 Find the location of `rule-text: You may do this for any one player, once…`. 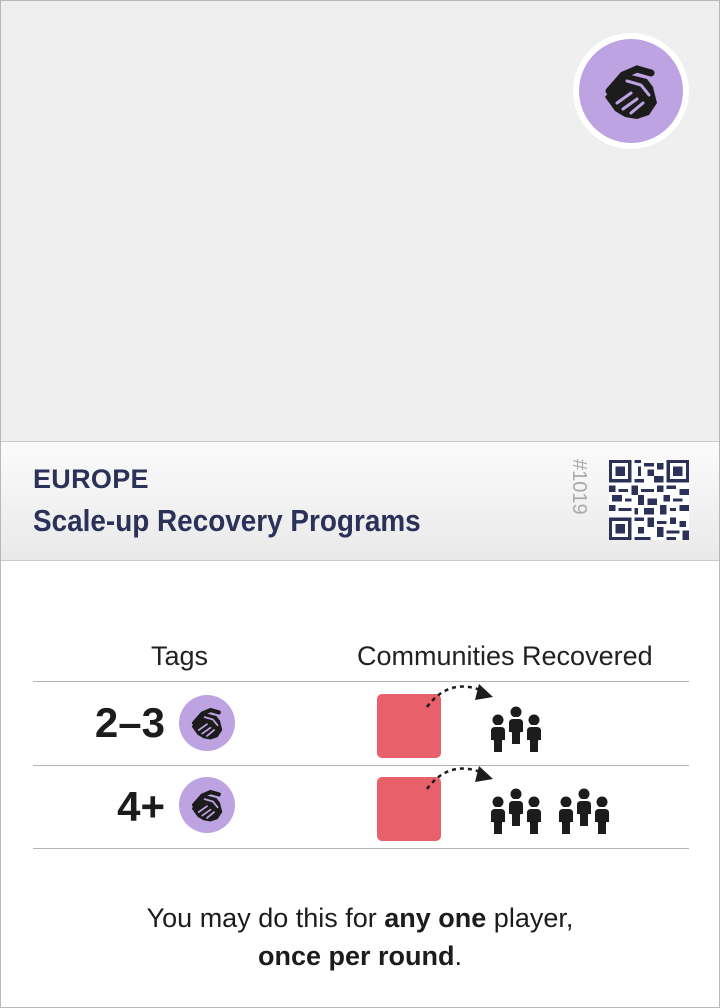

rule-text: You may do this for any one player, once… is located at coordinates (360, 937).